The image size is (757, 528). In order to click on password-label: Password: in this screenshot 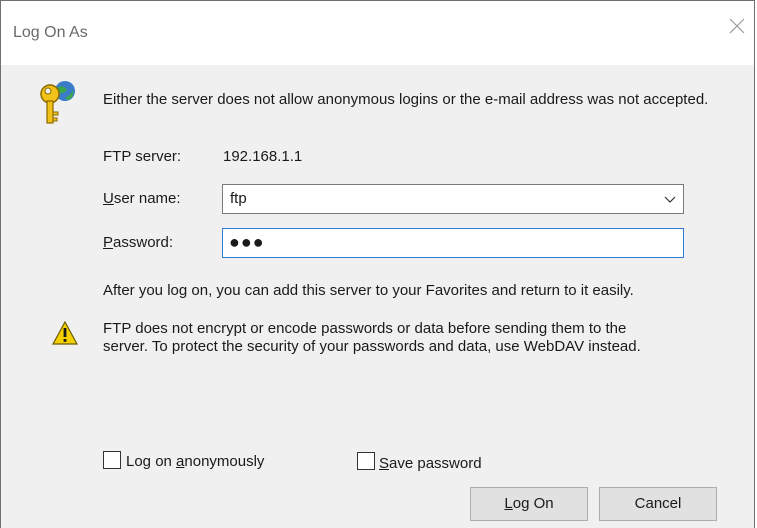, I will do `click(138, 242)`.